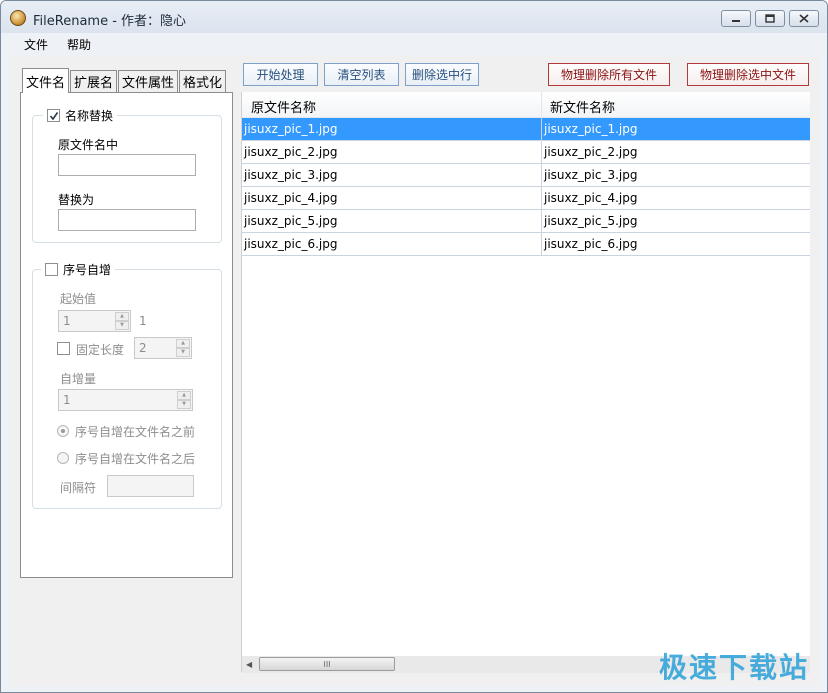 Image resolution: width=828 pixels, height=693 pixels. What do you see at coordinates (36, 44) in the screenshot?
I see `menu-file: 文件` at bounding box center [36, 44].